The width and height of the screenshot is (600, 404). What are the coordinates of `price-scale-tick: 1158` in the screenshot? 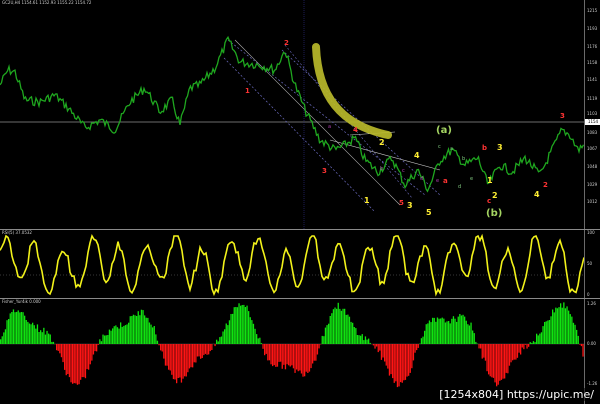 It's located at (592, 62).